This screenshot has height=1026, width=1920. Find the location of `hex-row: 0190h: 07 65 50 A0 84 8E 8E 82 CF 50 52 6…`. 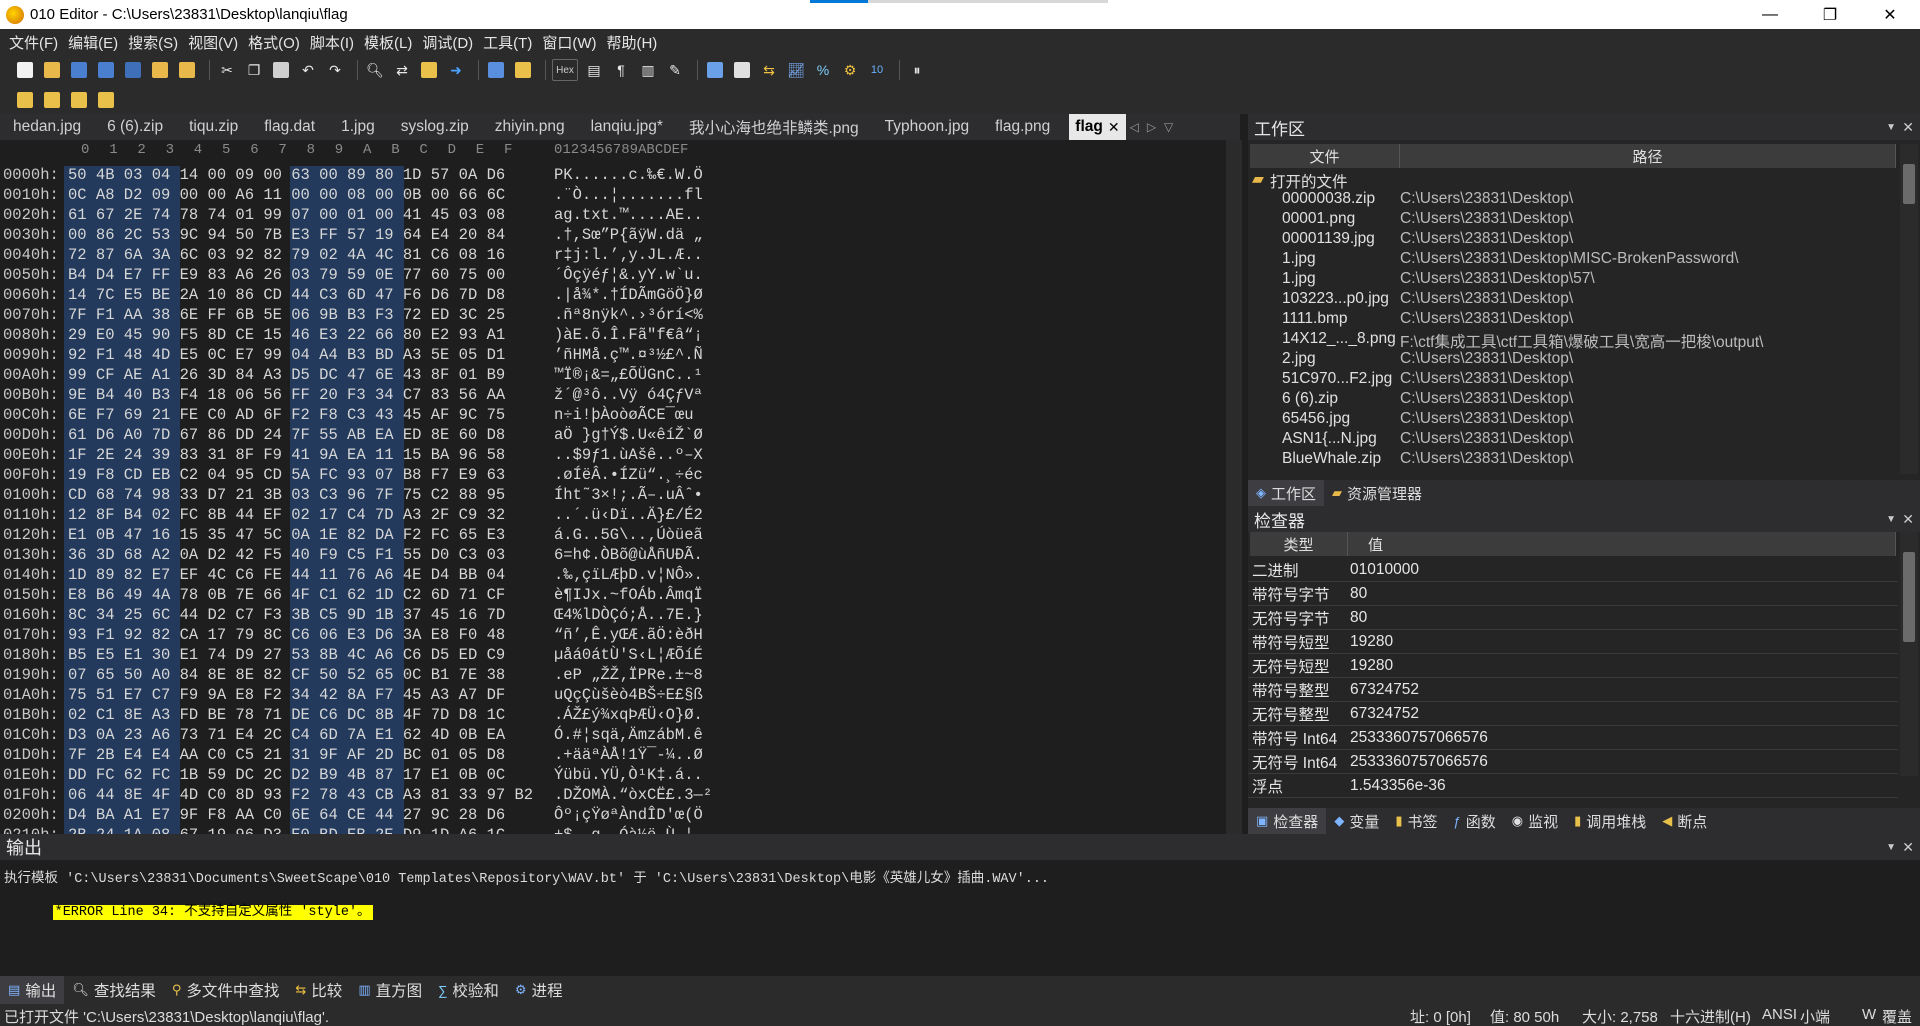

hex-row: 0190h: 07 65 50 A0 84 8E 8E 82 CF 50 52 6… is located at coordinates (612, 676).